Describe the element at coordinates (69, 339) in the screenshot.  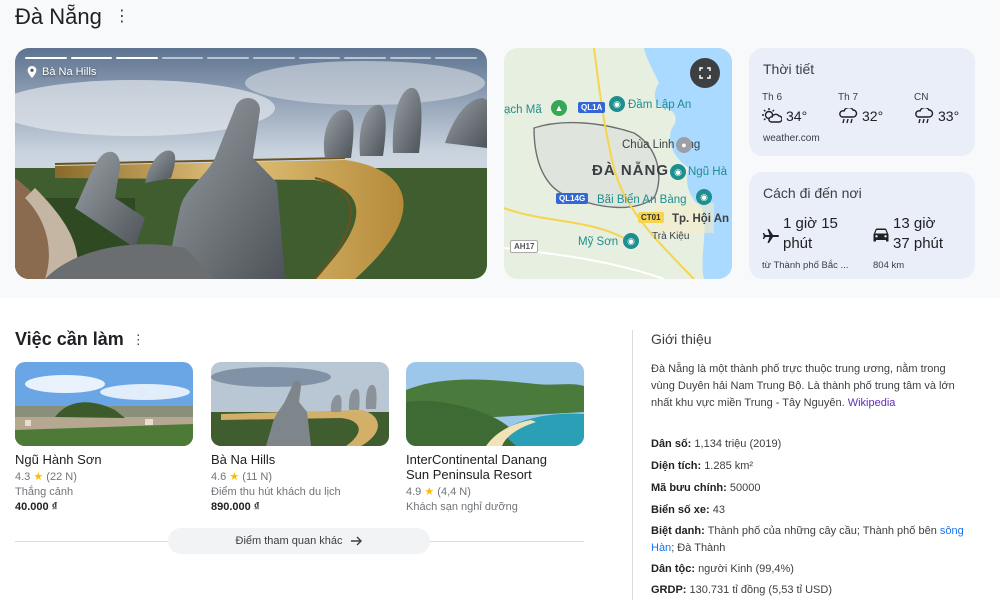
I see `things-to-do-title: Việc cần làm` at that location.